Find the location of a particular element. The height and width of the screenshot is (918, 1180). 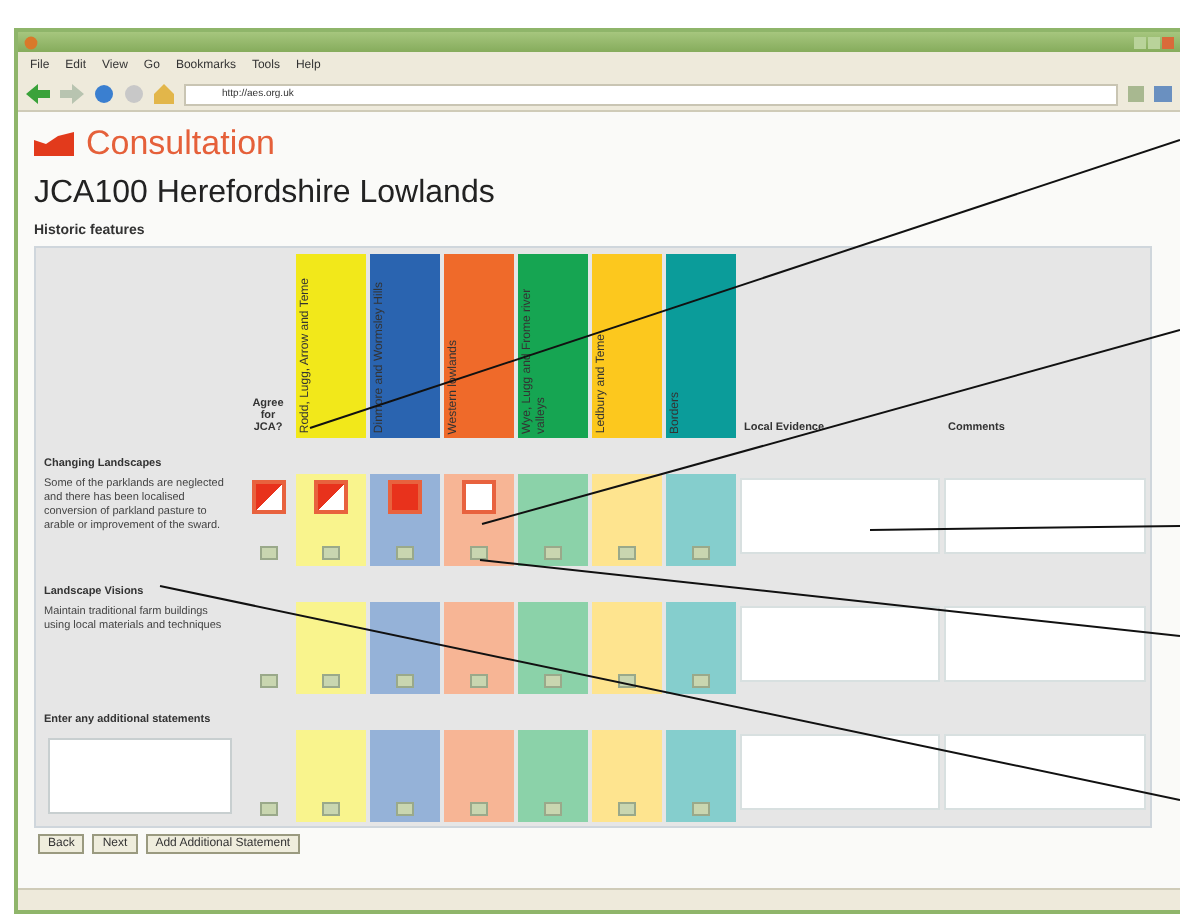

forward-arrow-icon is located at coordinates (72, 94).